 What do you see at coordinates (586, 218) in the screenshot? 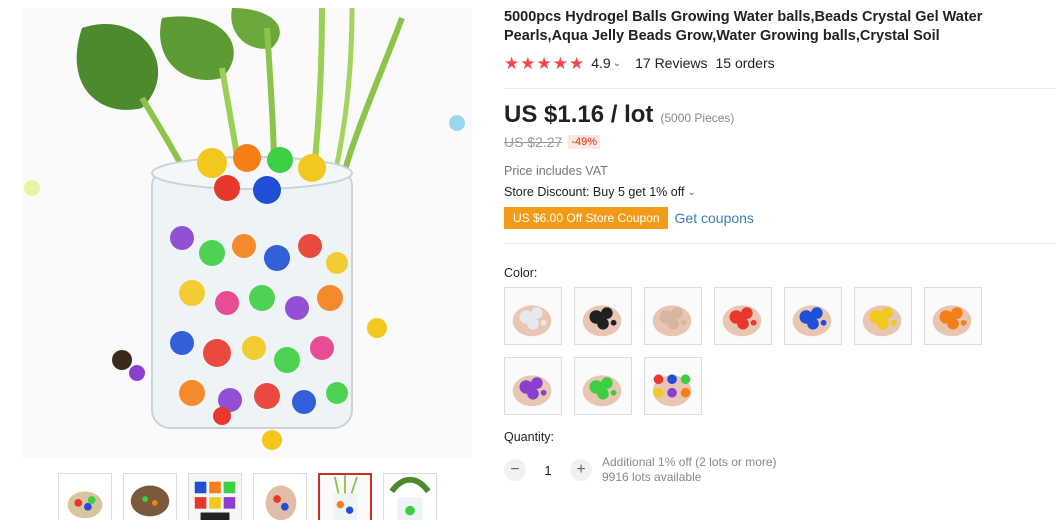
I see `store-coupon-badge: US $6.00 Off Store Coupon` at bounding box center [586, 218].